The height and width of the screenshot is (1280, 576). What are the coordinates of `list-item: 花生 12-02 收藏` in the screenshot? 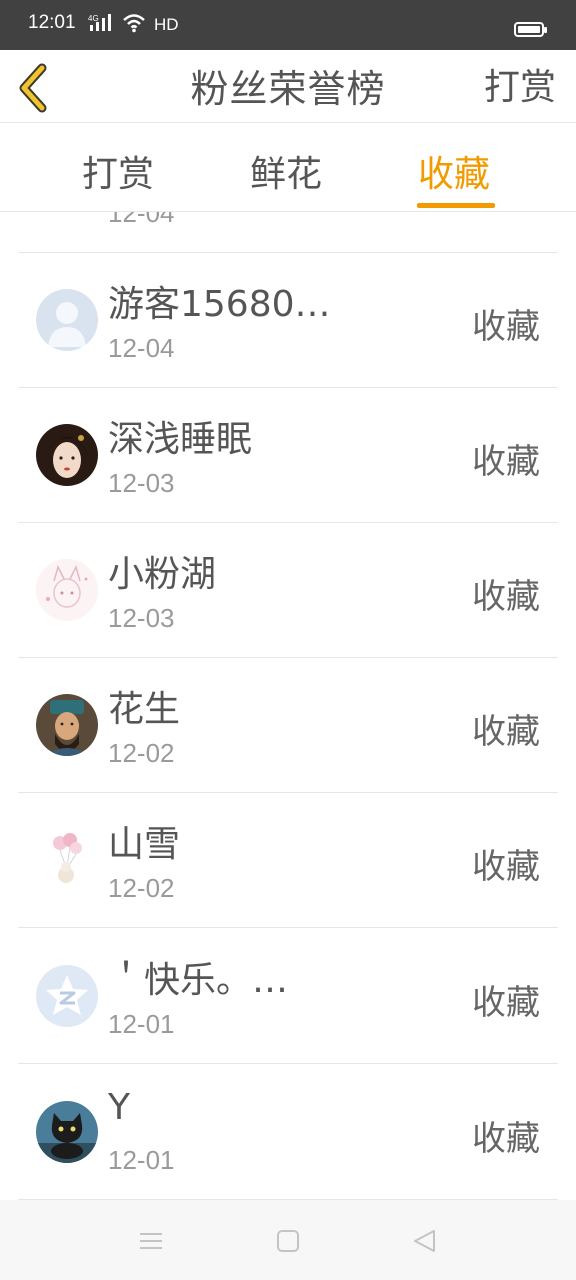 It's located at (288, 725).